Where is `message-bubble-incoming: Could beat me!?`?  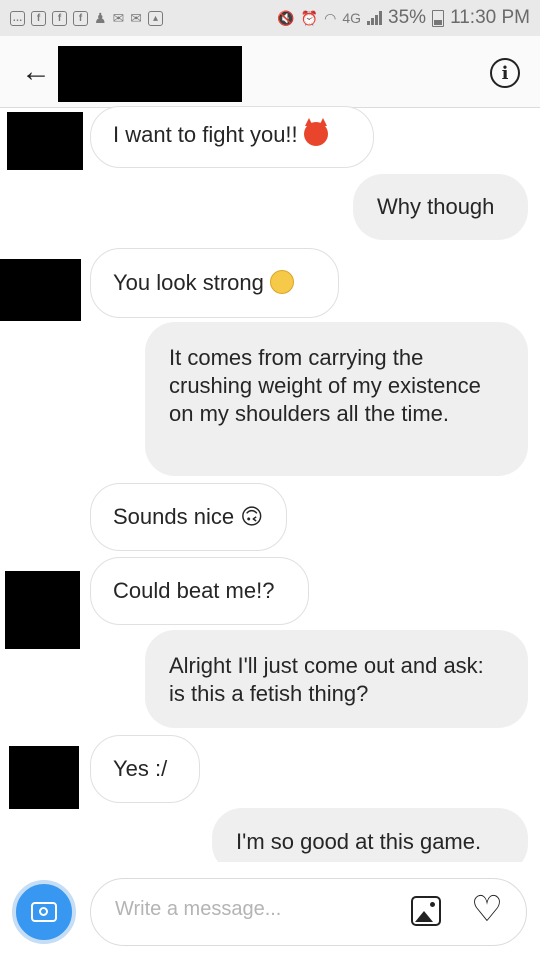 message-bubble-incoming: Could beat me!? is located at coordinates (199, 591).